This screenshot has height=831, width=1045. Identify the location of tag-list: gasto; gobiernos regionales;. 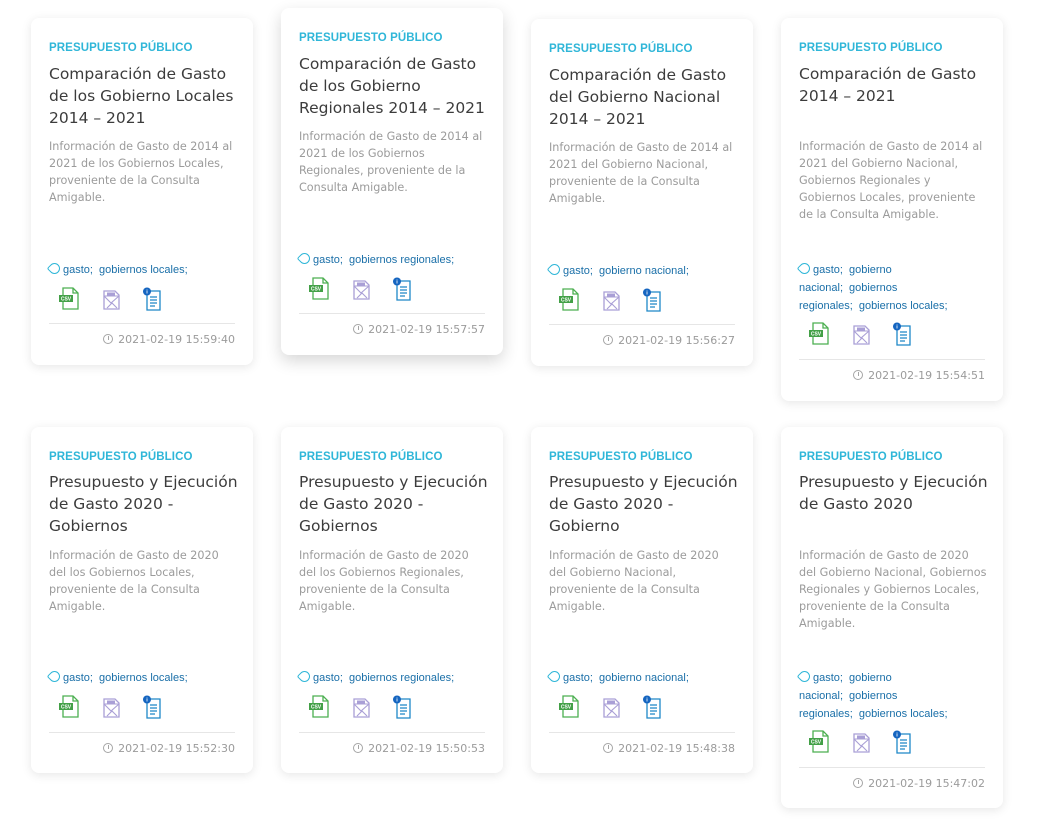
(392, 259).